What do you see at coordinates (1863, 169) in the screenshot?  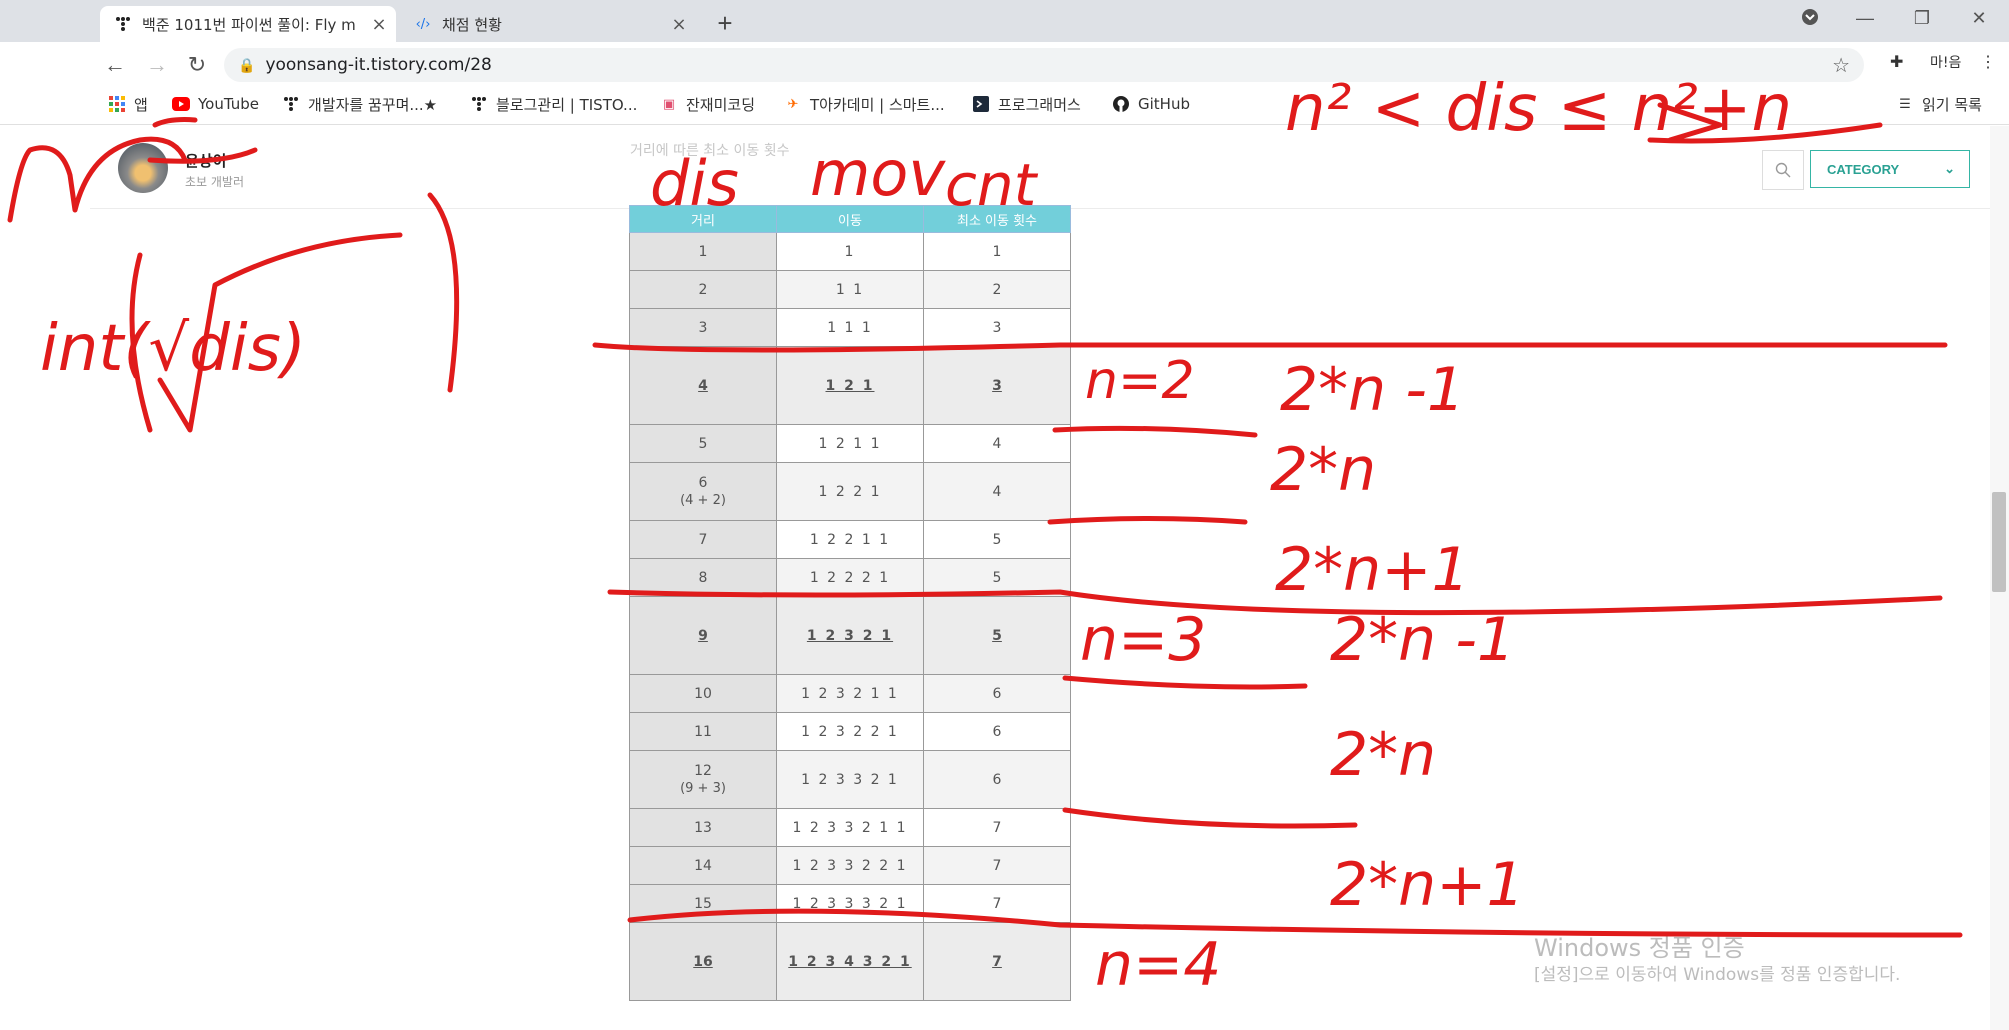 I see `category-label: CATEGORY` at bounding box center [1863, 169].